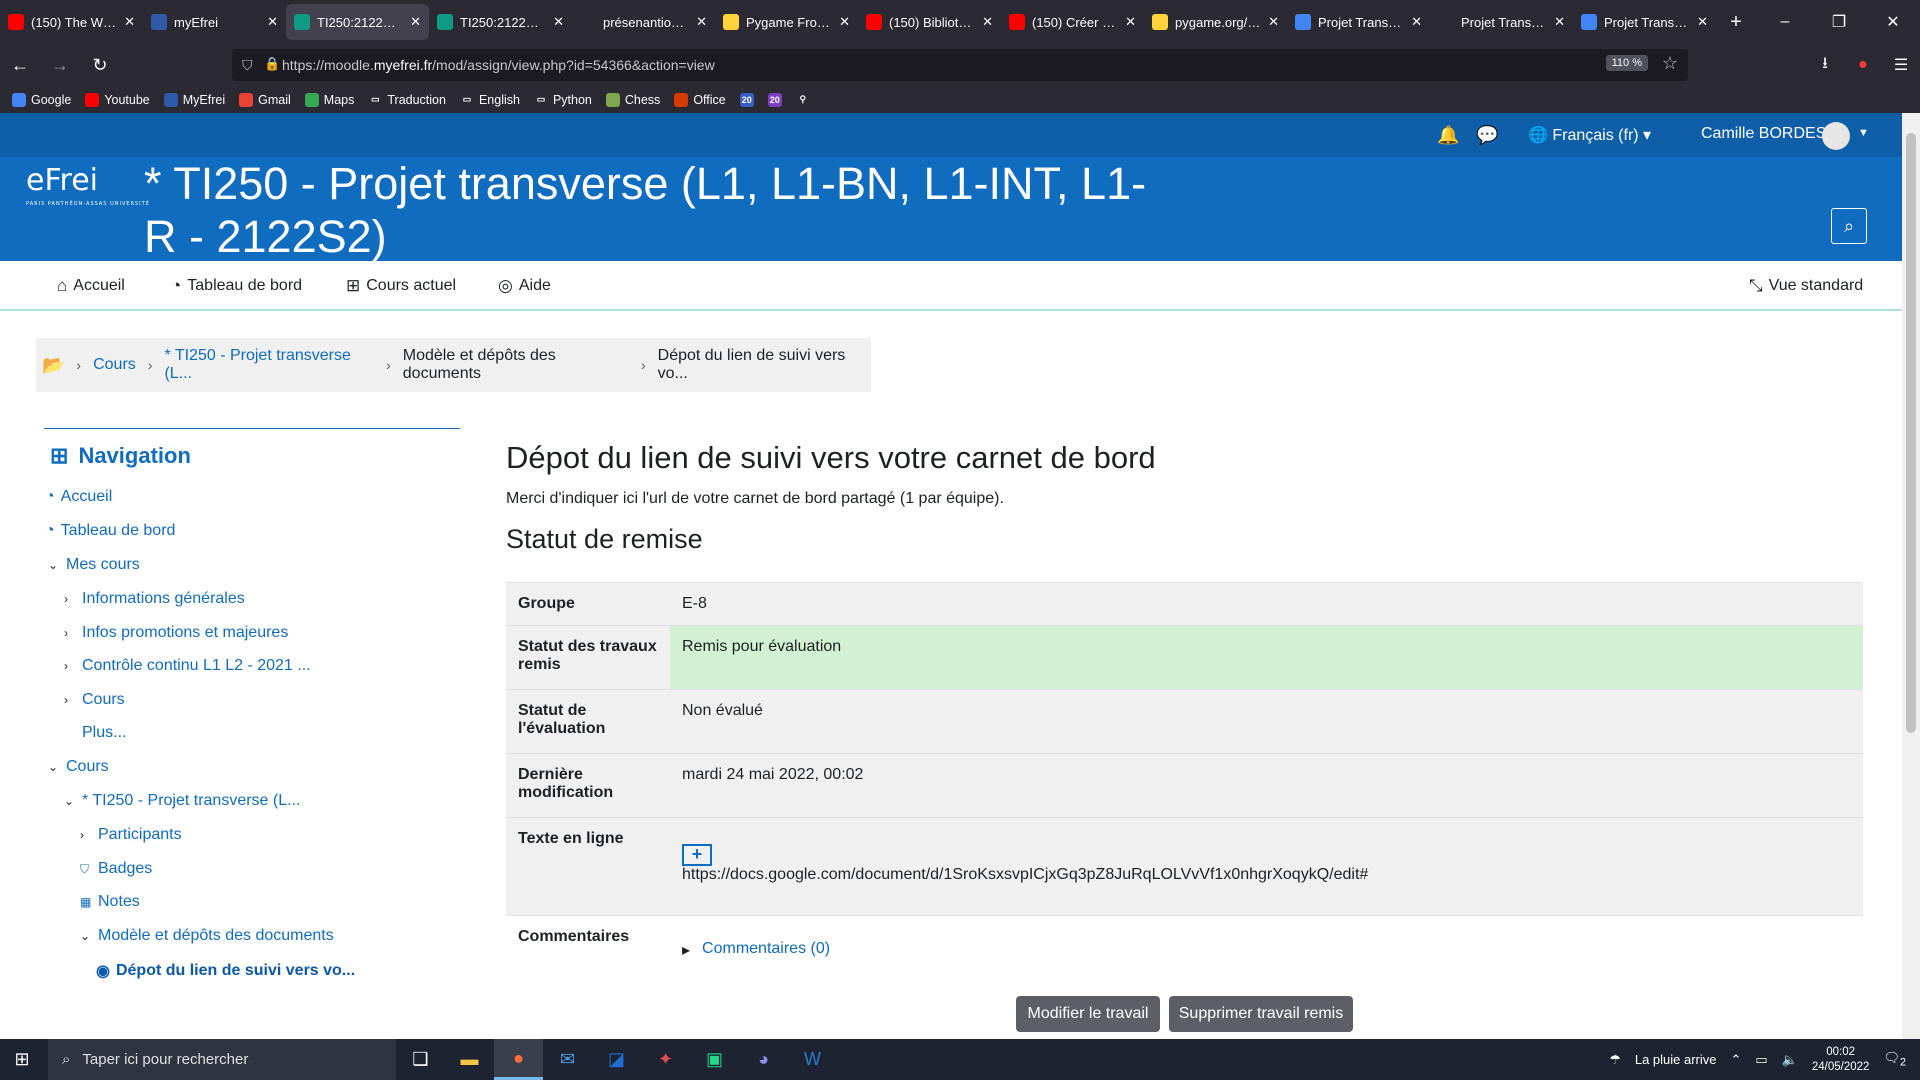 The width and height of the screenshot is (1920, 1080). I want to click on network-icon: ▭, so click(1761, 1060).